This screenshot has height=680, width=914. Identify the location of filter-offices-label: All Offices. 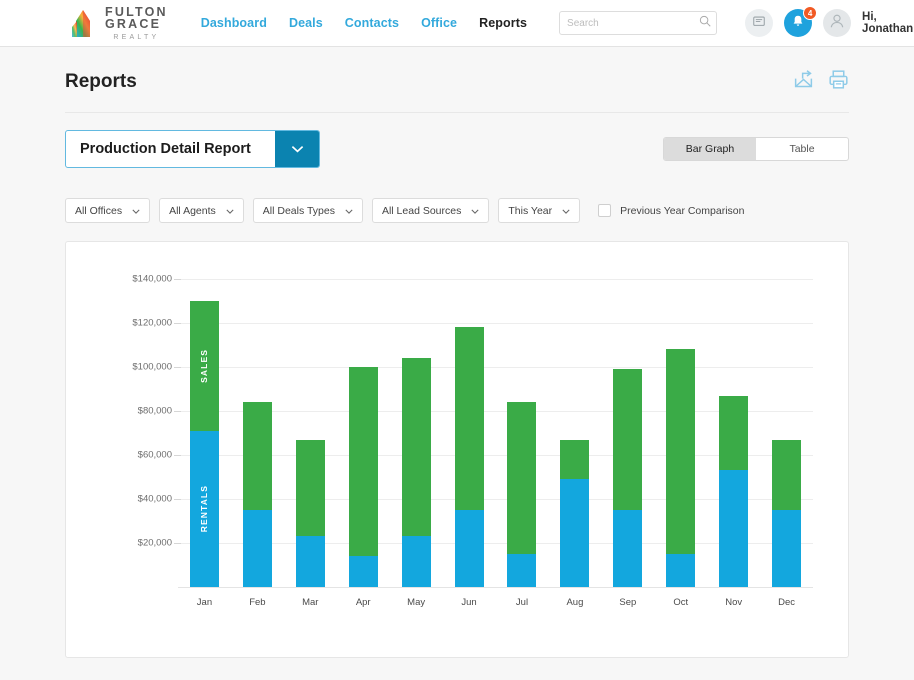
(99, 210).